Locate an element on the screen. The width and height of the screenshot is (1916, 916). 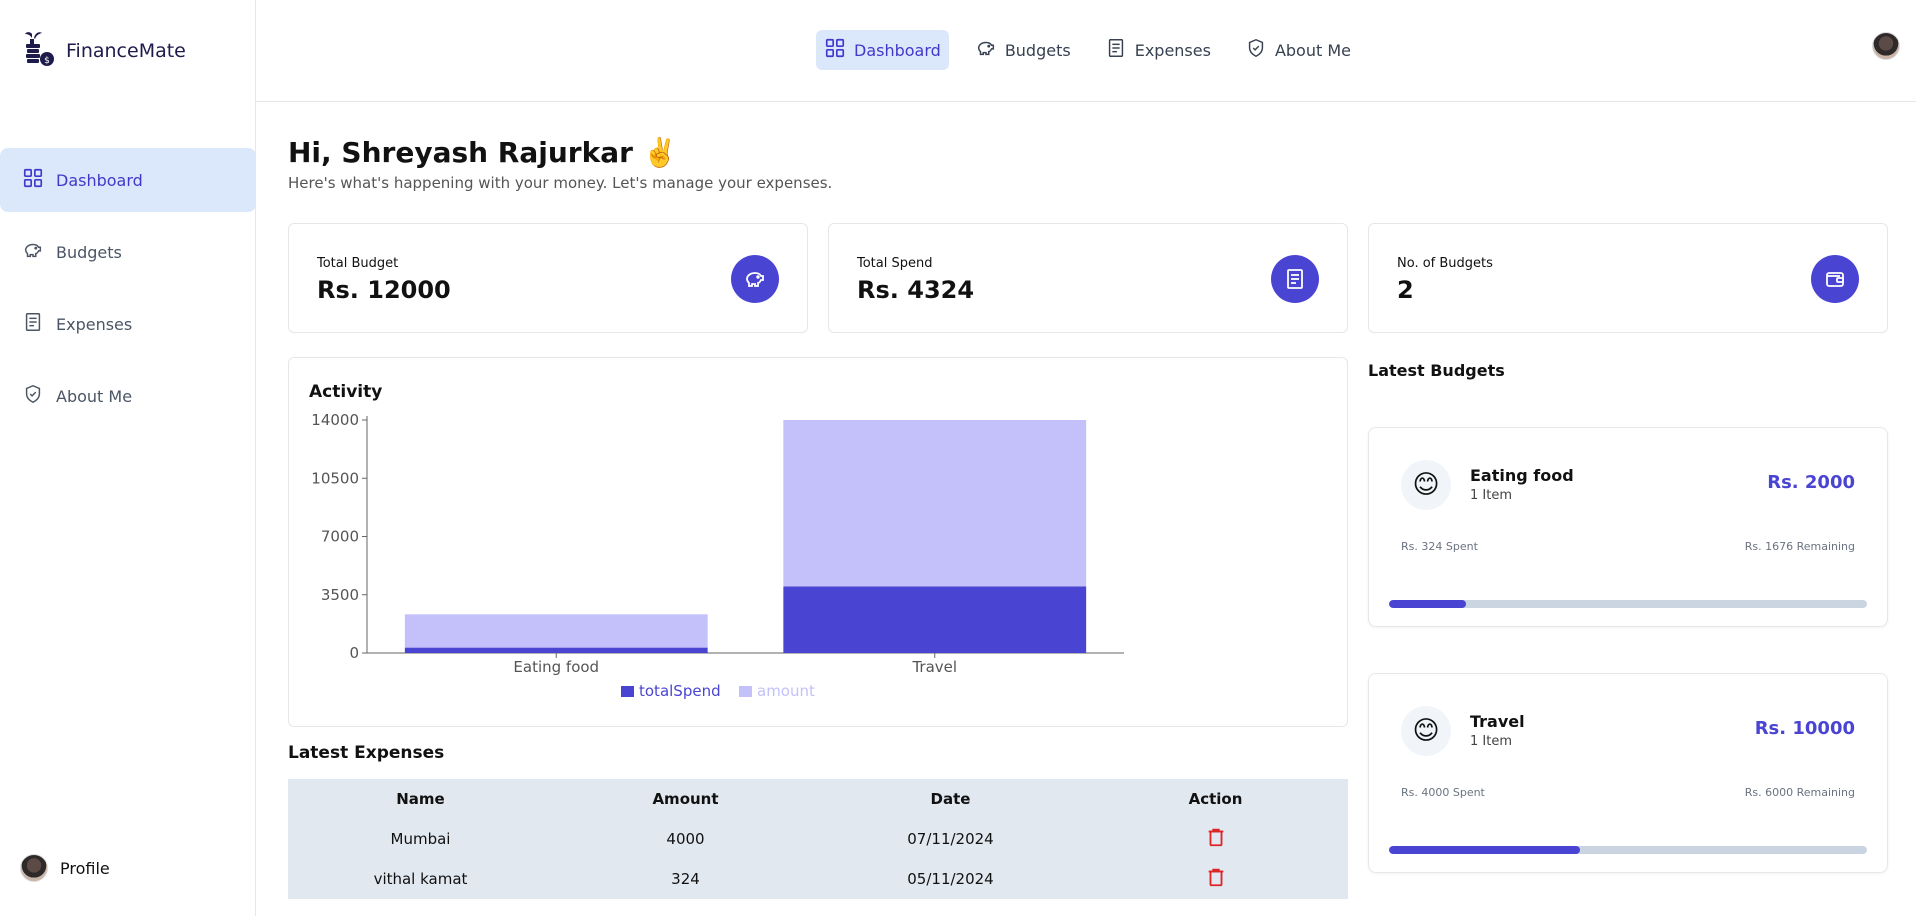
logo: $ FinanceMate is located at coordinates (103, 51).